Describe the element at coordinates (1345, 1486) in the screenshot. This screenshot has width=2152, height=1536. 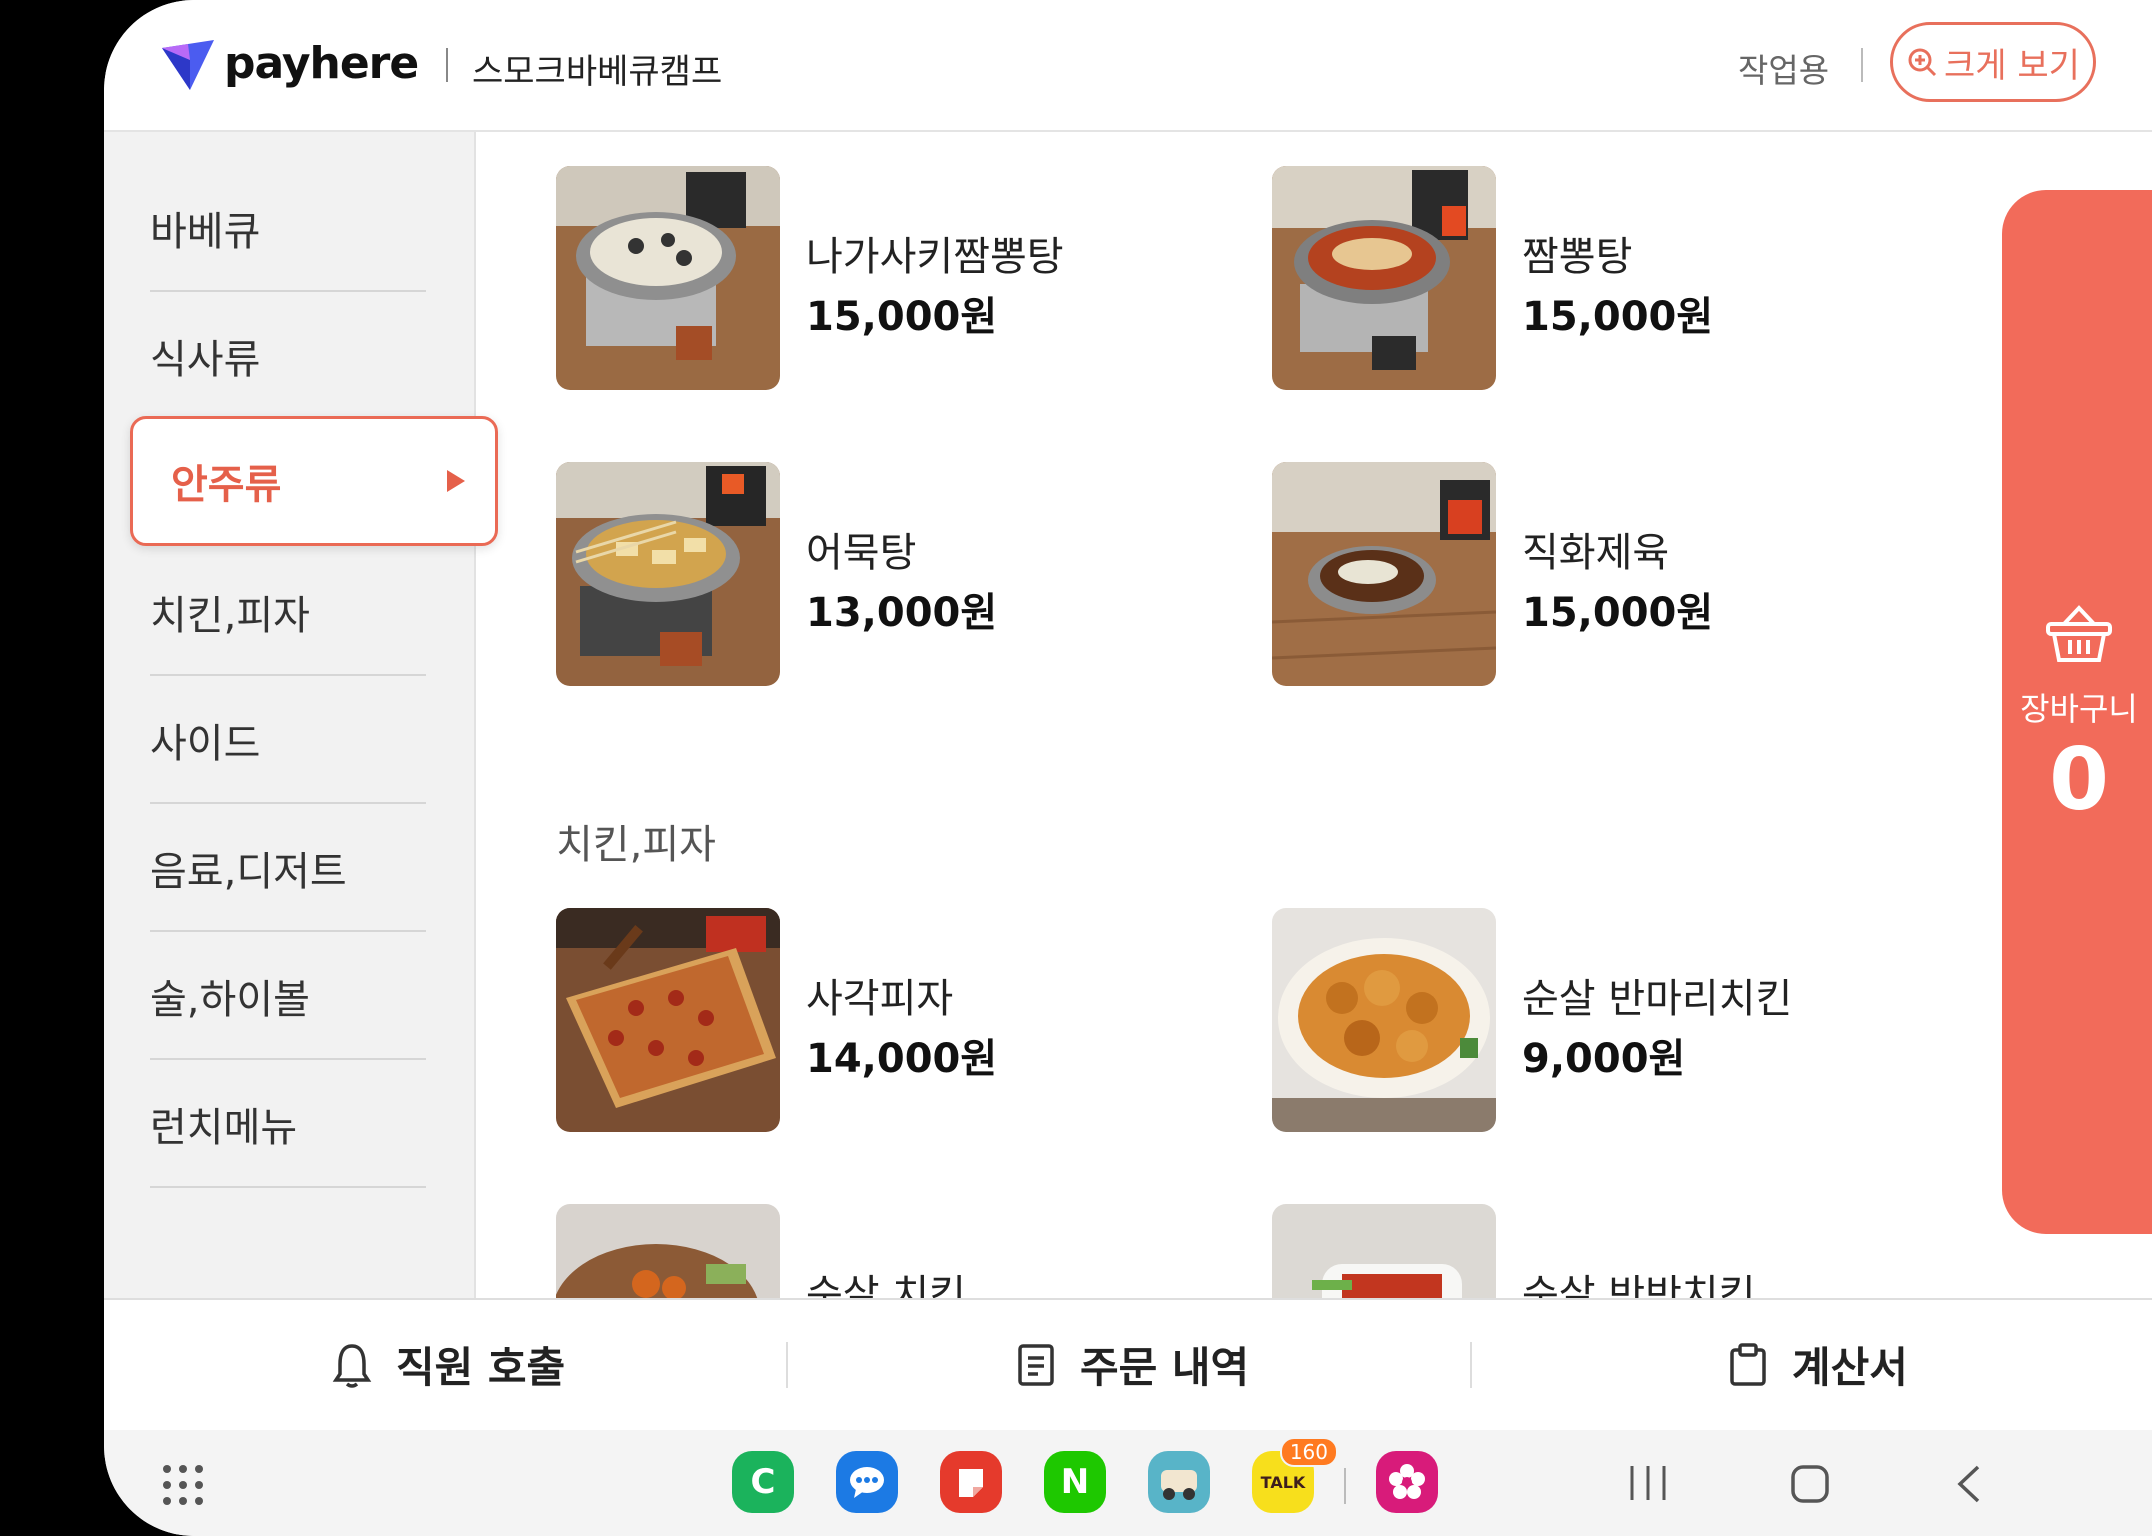
I see `dock-divider` at that location.